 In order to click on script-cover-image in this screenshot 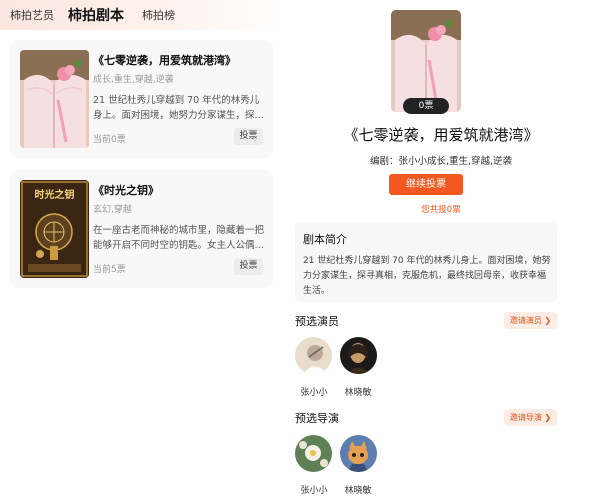, I will do `click(54, 99)`.